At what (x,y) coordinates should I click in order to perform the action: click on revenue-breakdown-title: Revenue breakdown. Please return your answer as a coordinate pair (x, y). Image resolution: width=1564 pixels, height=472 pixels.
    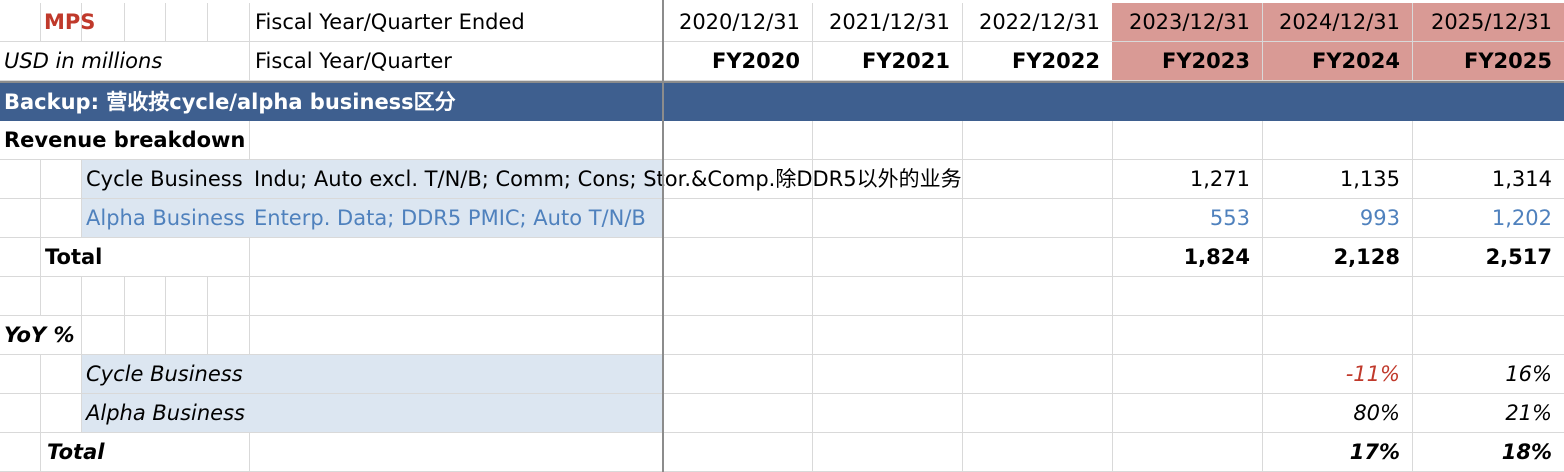
    Looking at the image, I should click on (124, 140).